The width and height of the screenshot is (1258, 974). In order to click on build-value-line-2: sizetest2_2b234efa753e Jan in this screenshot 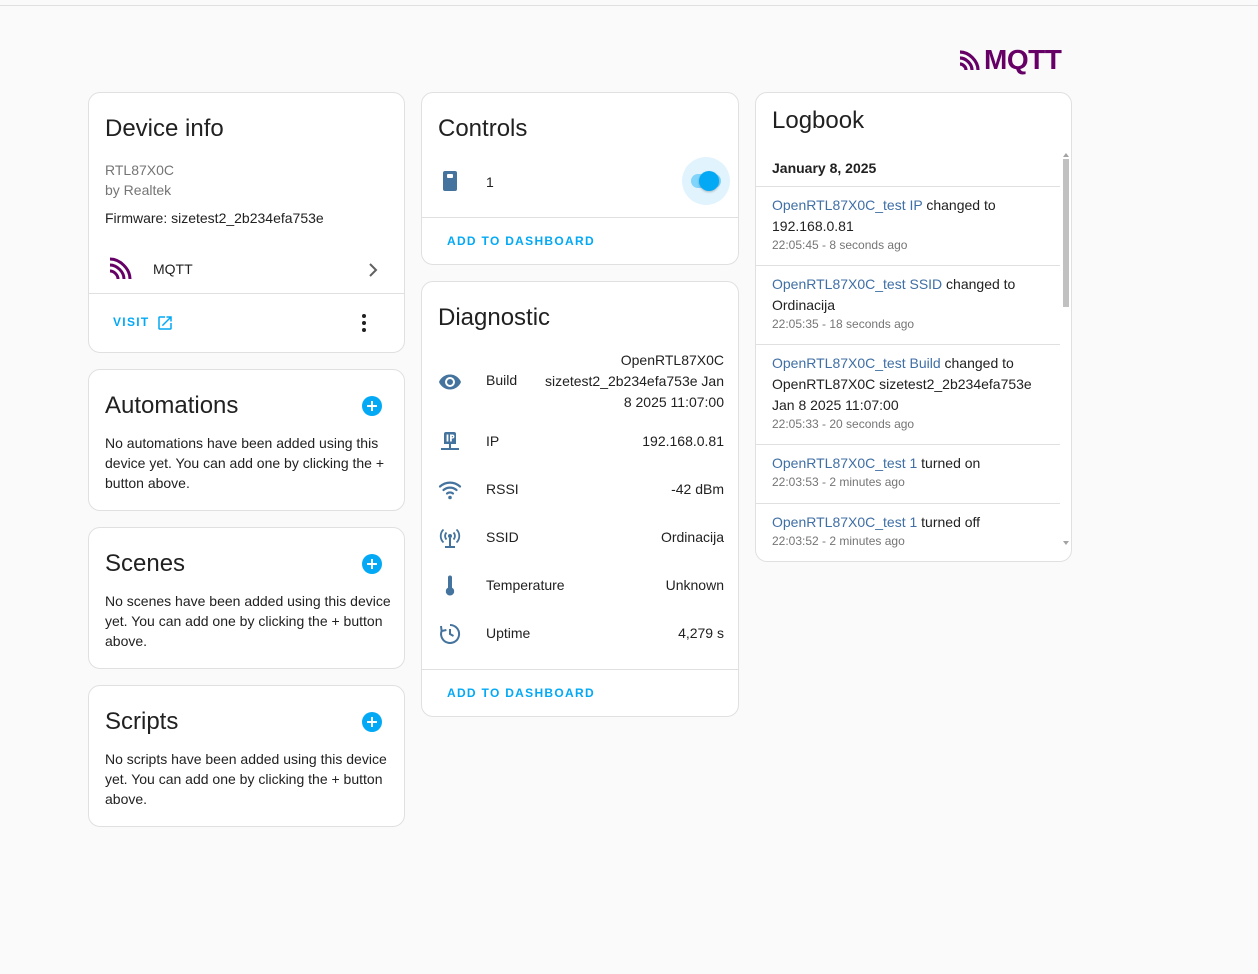, I will do `click(634, 381)`.